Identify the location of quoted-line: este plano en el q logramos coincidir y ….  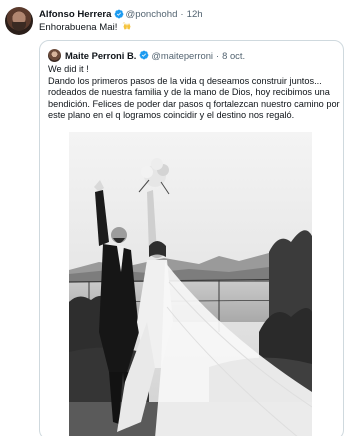
(171, 115).